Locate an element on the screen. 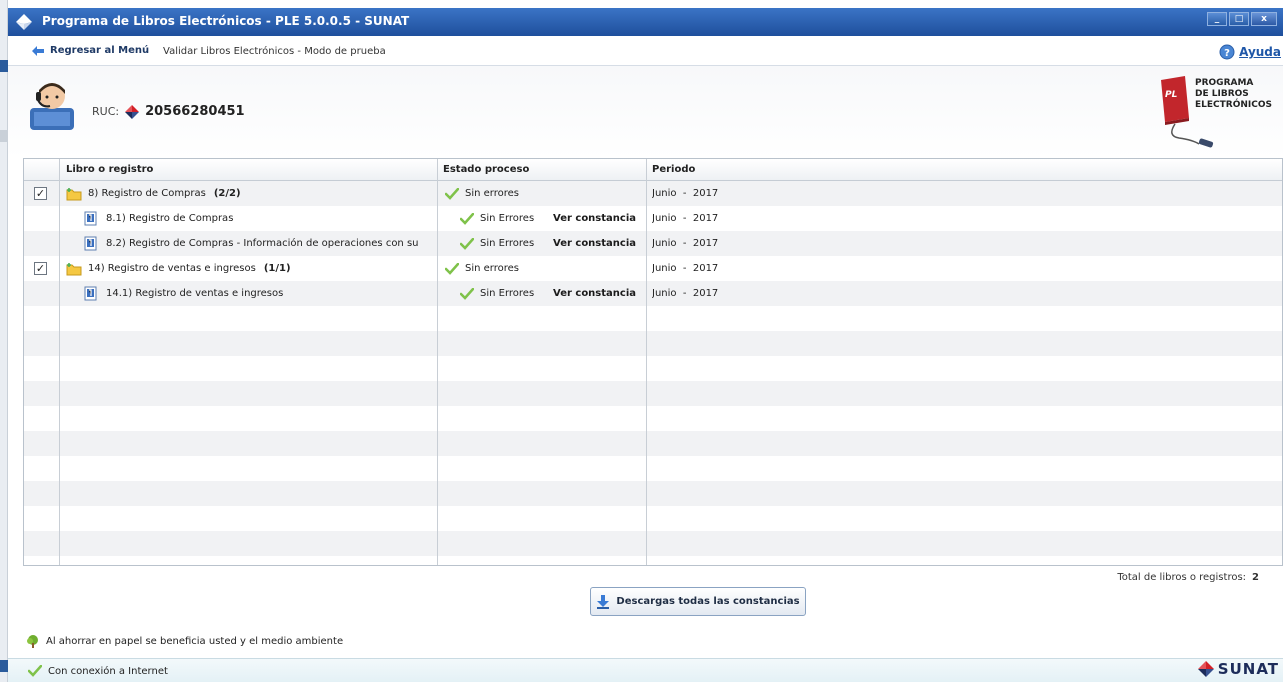  ple-badge: PL is located at coordinates (1171, 95).